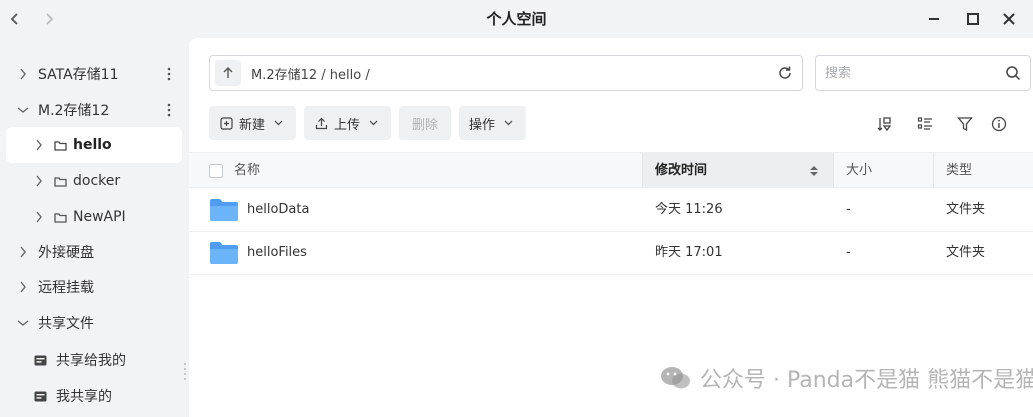 Image resolution: width=1033 pixels, height=417 pixels. Describe the element at coordinates (482, 125) in the screenshot. I see `actions-button-label: 操作` at that location.